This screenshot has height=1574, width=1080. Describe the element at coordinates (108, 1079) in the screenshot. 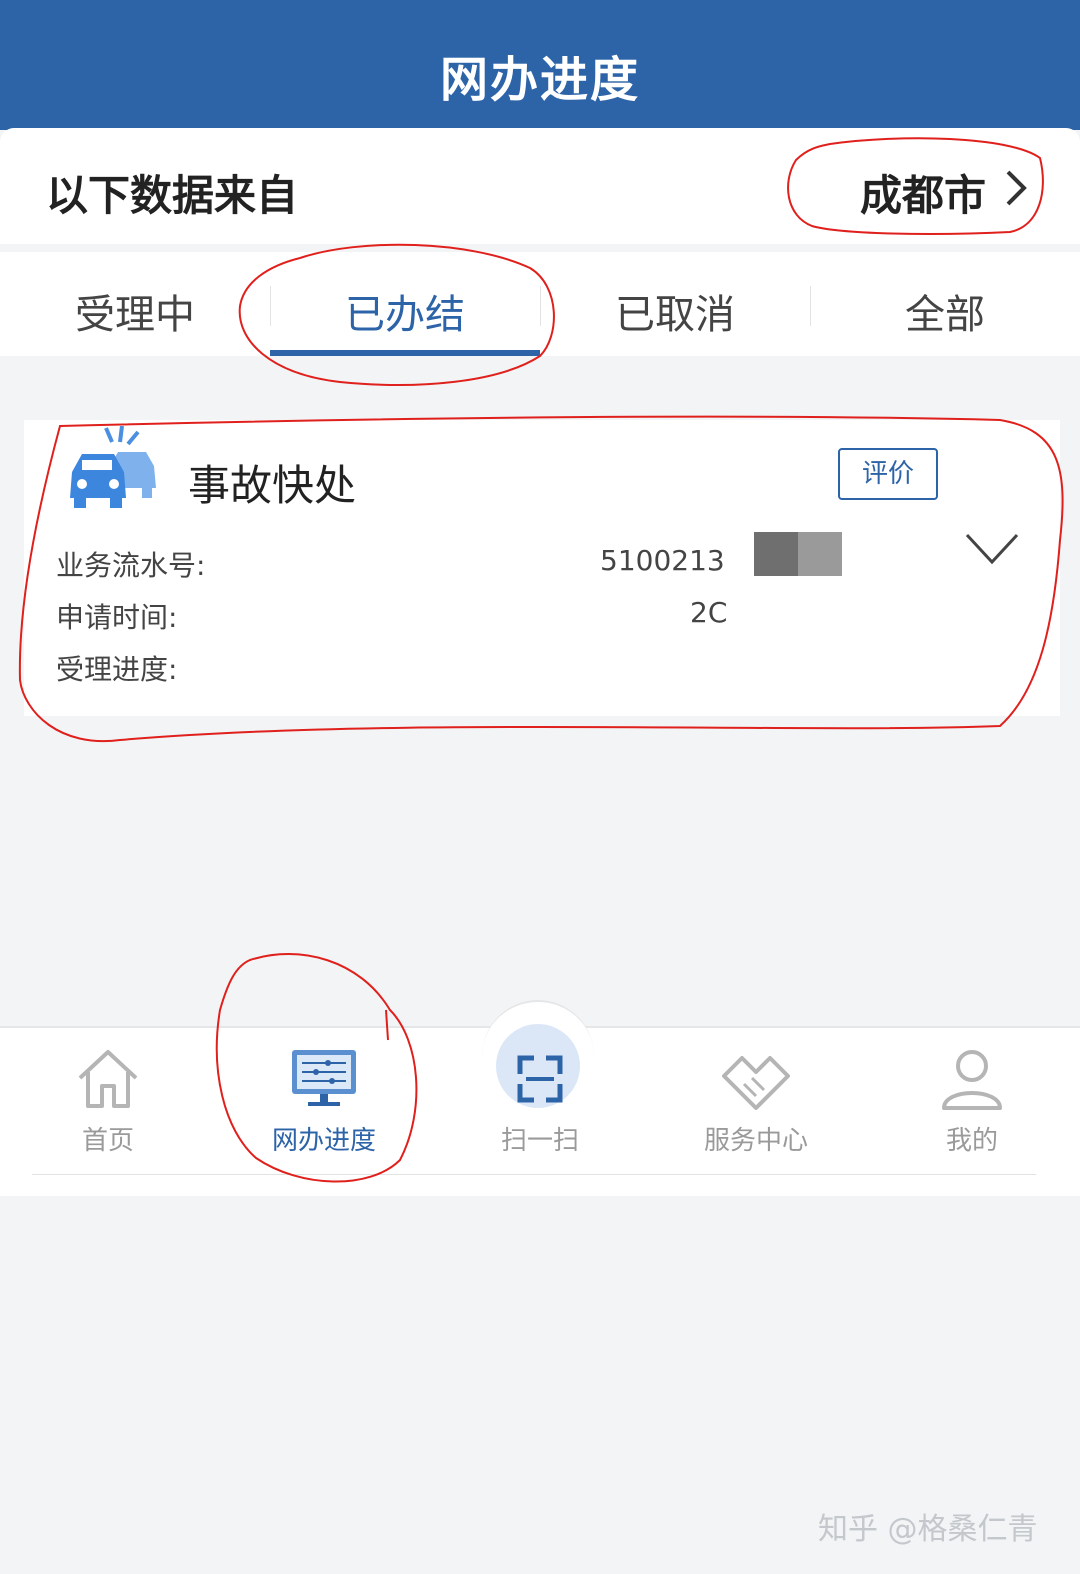

I see `home-icon` at that location.